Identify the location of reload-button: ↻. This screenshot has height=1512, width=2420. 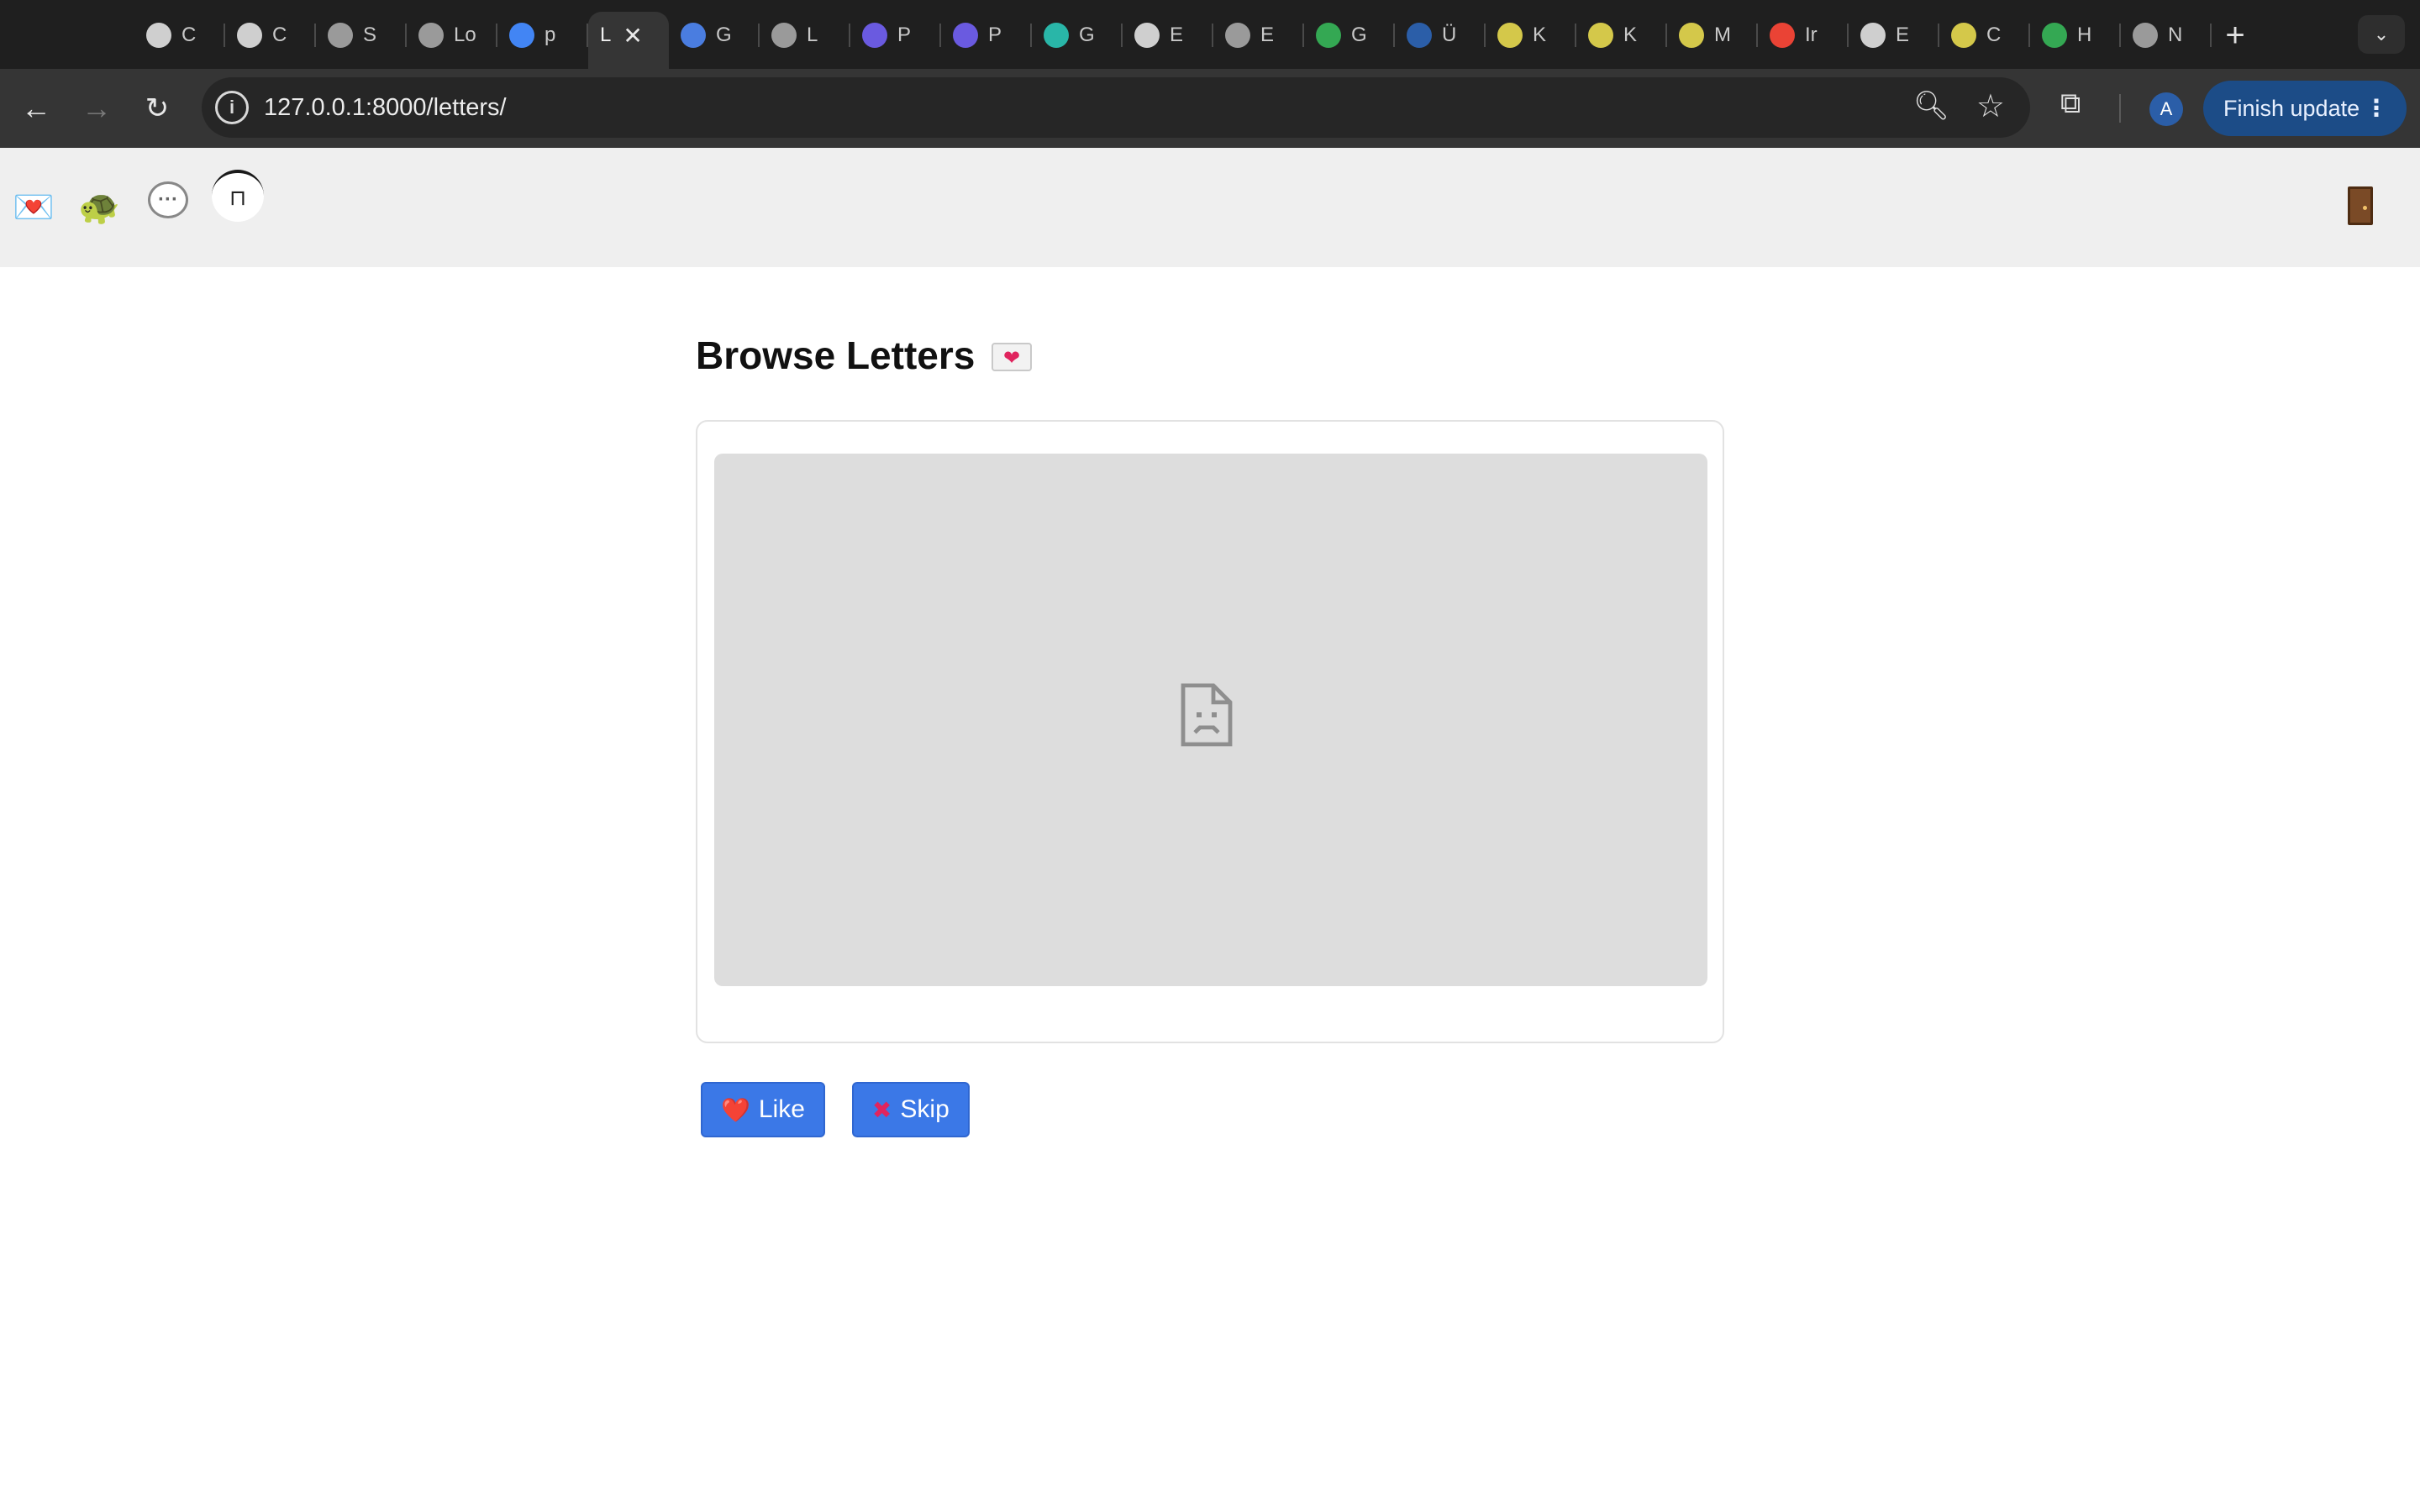
(157, 108).